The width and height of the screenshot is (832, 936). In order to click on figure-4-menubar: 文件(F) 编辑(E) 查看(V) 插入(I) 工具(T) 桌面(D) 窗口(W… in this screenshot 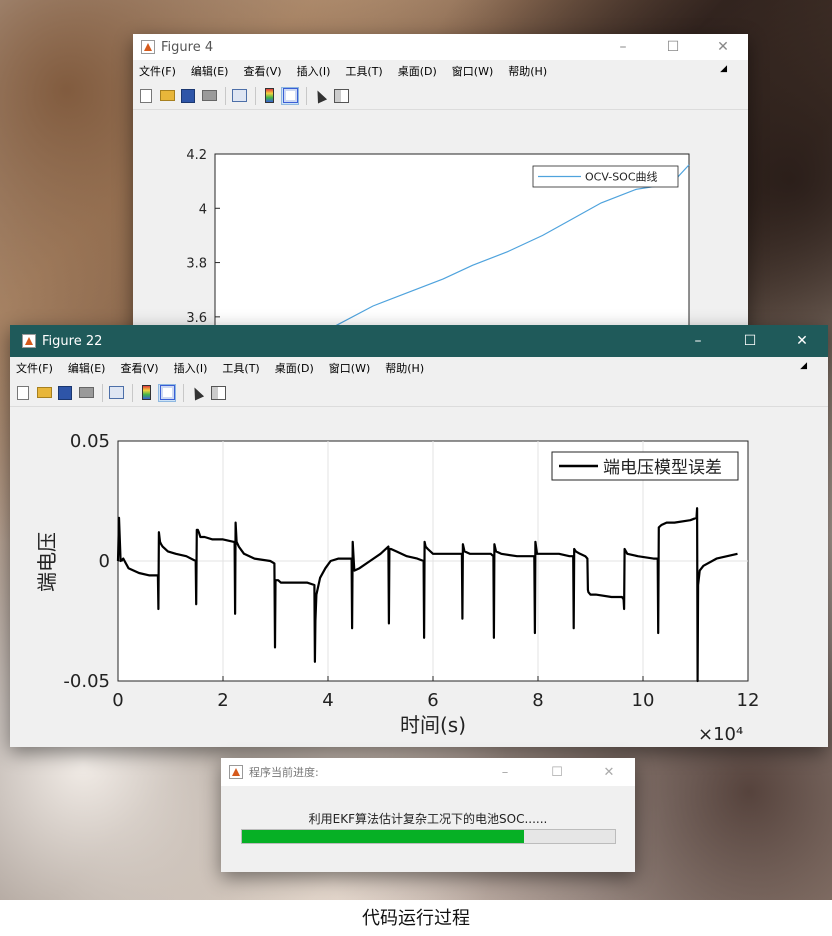, I will do `click(440, 71)`.